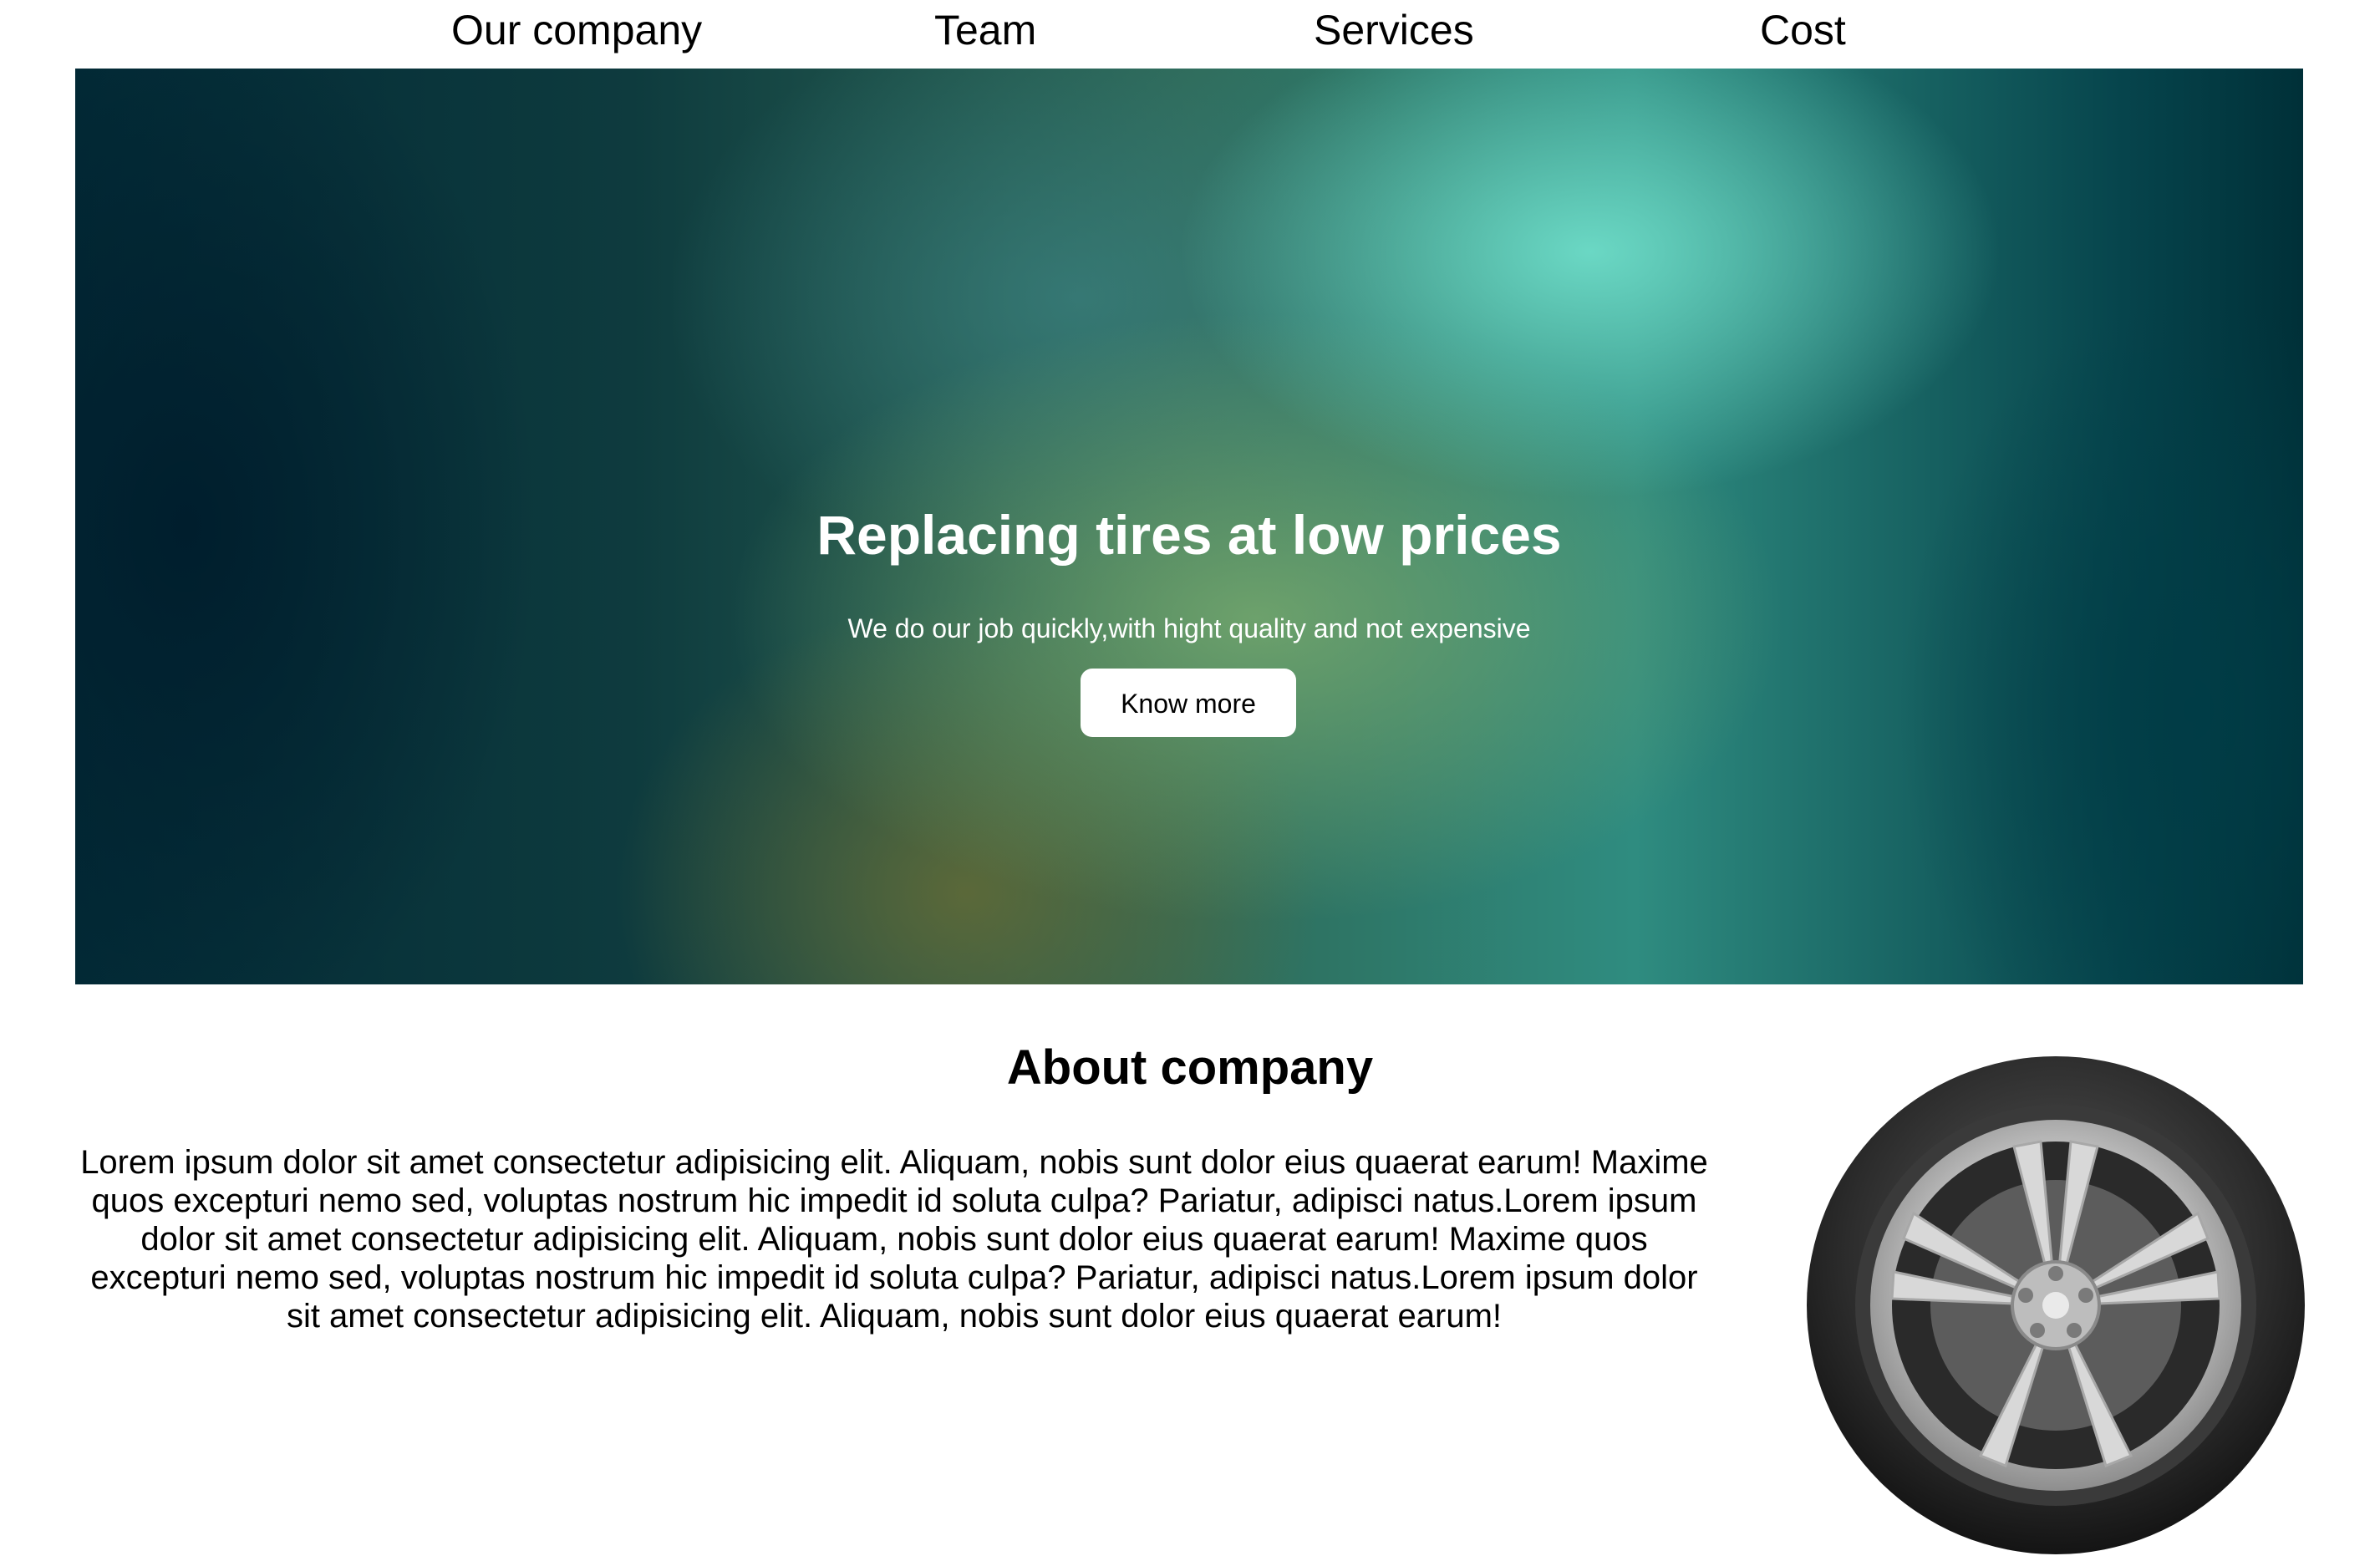  I want to click on hub-cap, so click(2055, 1305).